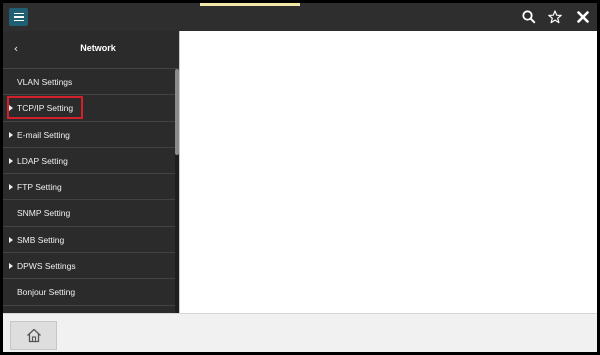 The image size is (600, 355). What do you see at coordinates (583, 17) in the screenshot?
I see `close-icon` at bounding box center [583, 17].